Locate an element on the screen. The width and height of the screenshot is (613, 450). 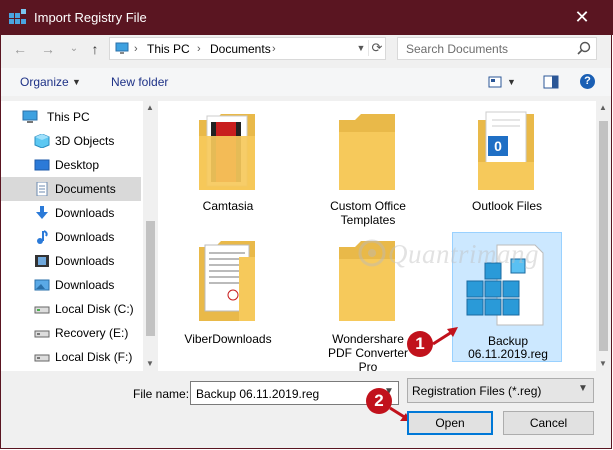
sidebar-item-local-disk-c: Local Disk (C:) is located at coordinates (71, 309).